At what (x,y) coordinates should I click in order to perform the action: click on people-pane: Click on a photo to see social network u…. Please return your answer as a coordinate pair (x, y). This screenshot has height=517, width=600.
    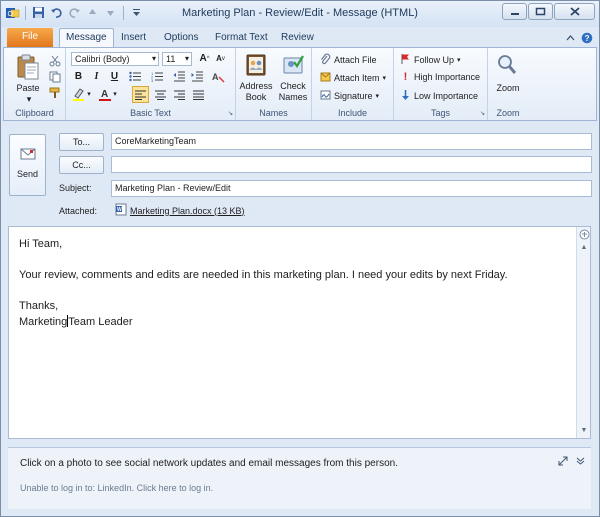
    Looking at the image, I should click on (299, 478).